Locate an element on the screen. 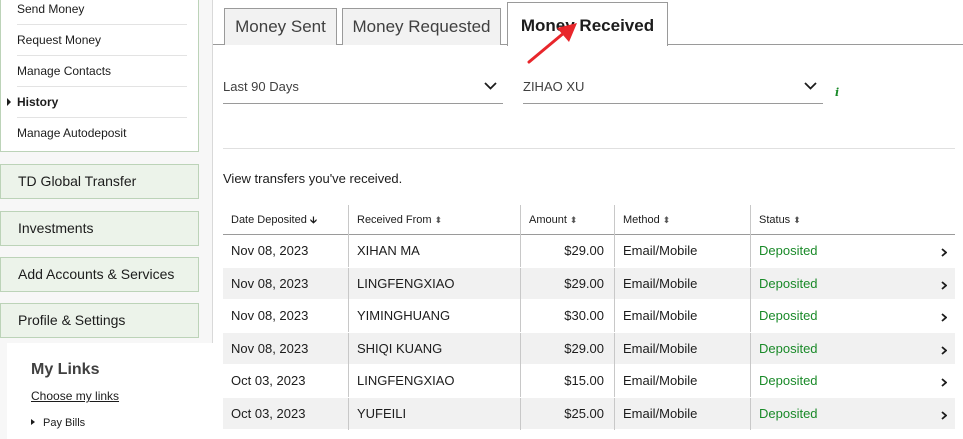 The width and height of the screenshot is (963, 439). cell-from: YUFEILI is located at coordinates (434, 413).